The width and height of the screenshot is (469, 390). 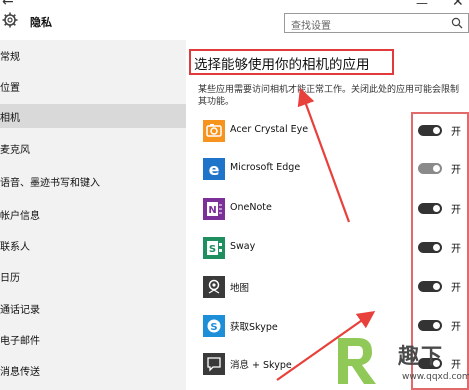 I want to click on arrow-up-annotation, so click(x=324, y=155).